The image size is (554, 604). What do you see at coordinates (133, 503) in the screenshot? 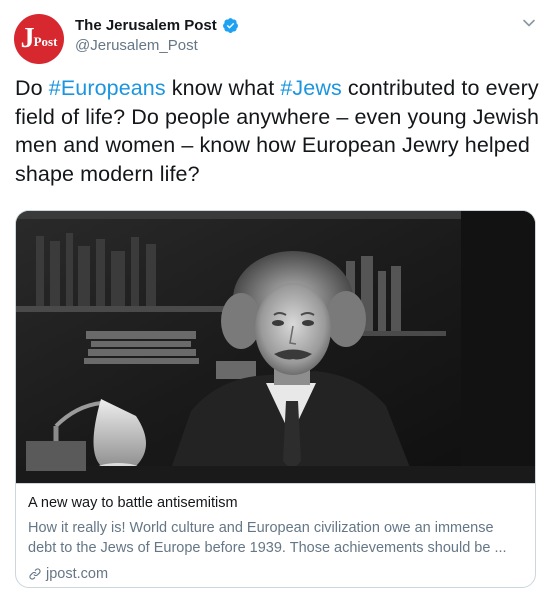
I see `card-title: A new way to battle antisemitism` at bounding box center [133, 503].